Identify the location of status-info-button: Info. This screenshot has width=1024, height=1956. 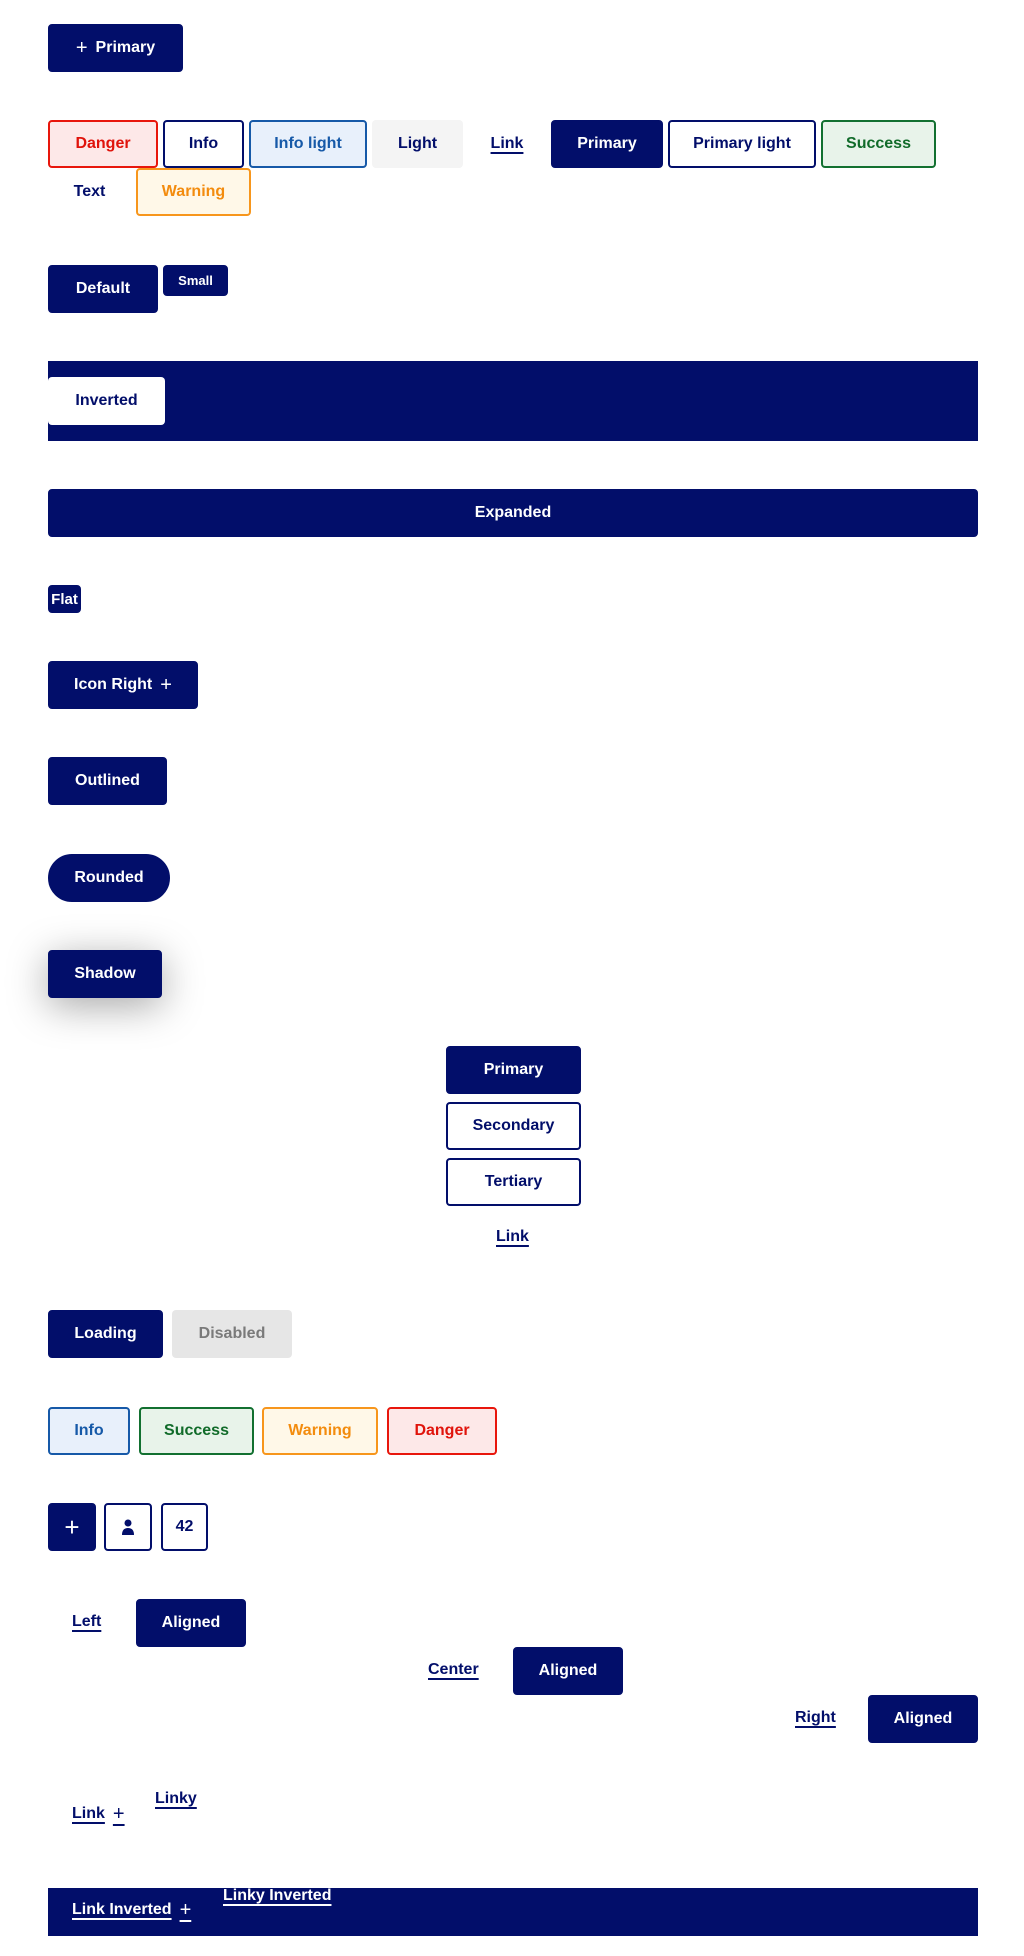
(89, 1431).